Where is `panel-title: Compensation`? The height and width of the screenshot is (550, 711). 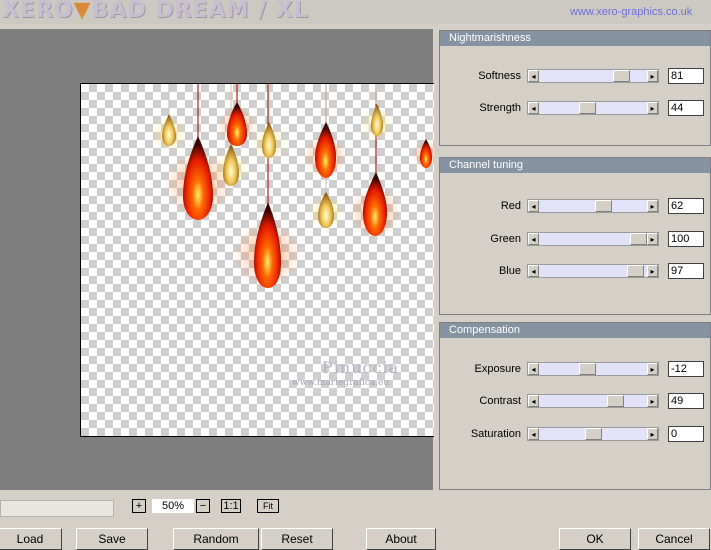 panel-title: Compensation is located at coordinates (575, 330).